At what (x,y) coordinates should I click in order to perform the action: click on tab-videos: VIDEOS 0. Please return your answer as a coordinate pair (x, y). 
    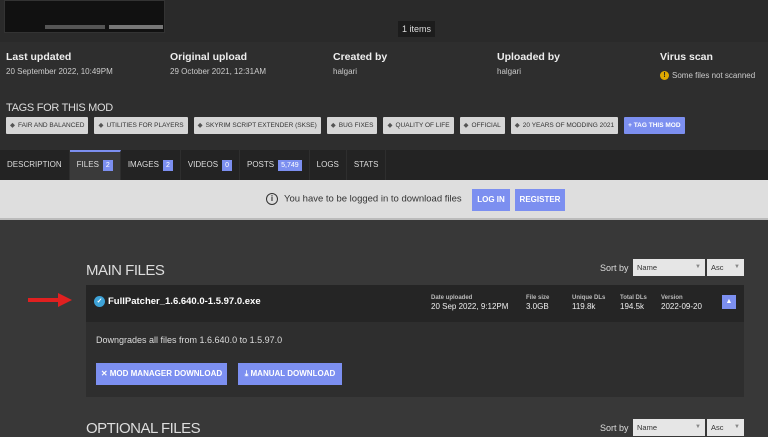
    Looking at the image, I should click on (210, 165).